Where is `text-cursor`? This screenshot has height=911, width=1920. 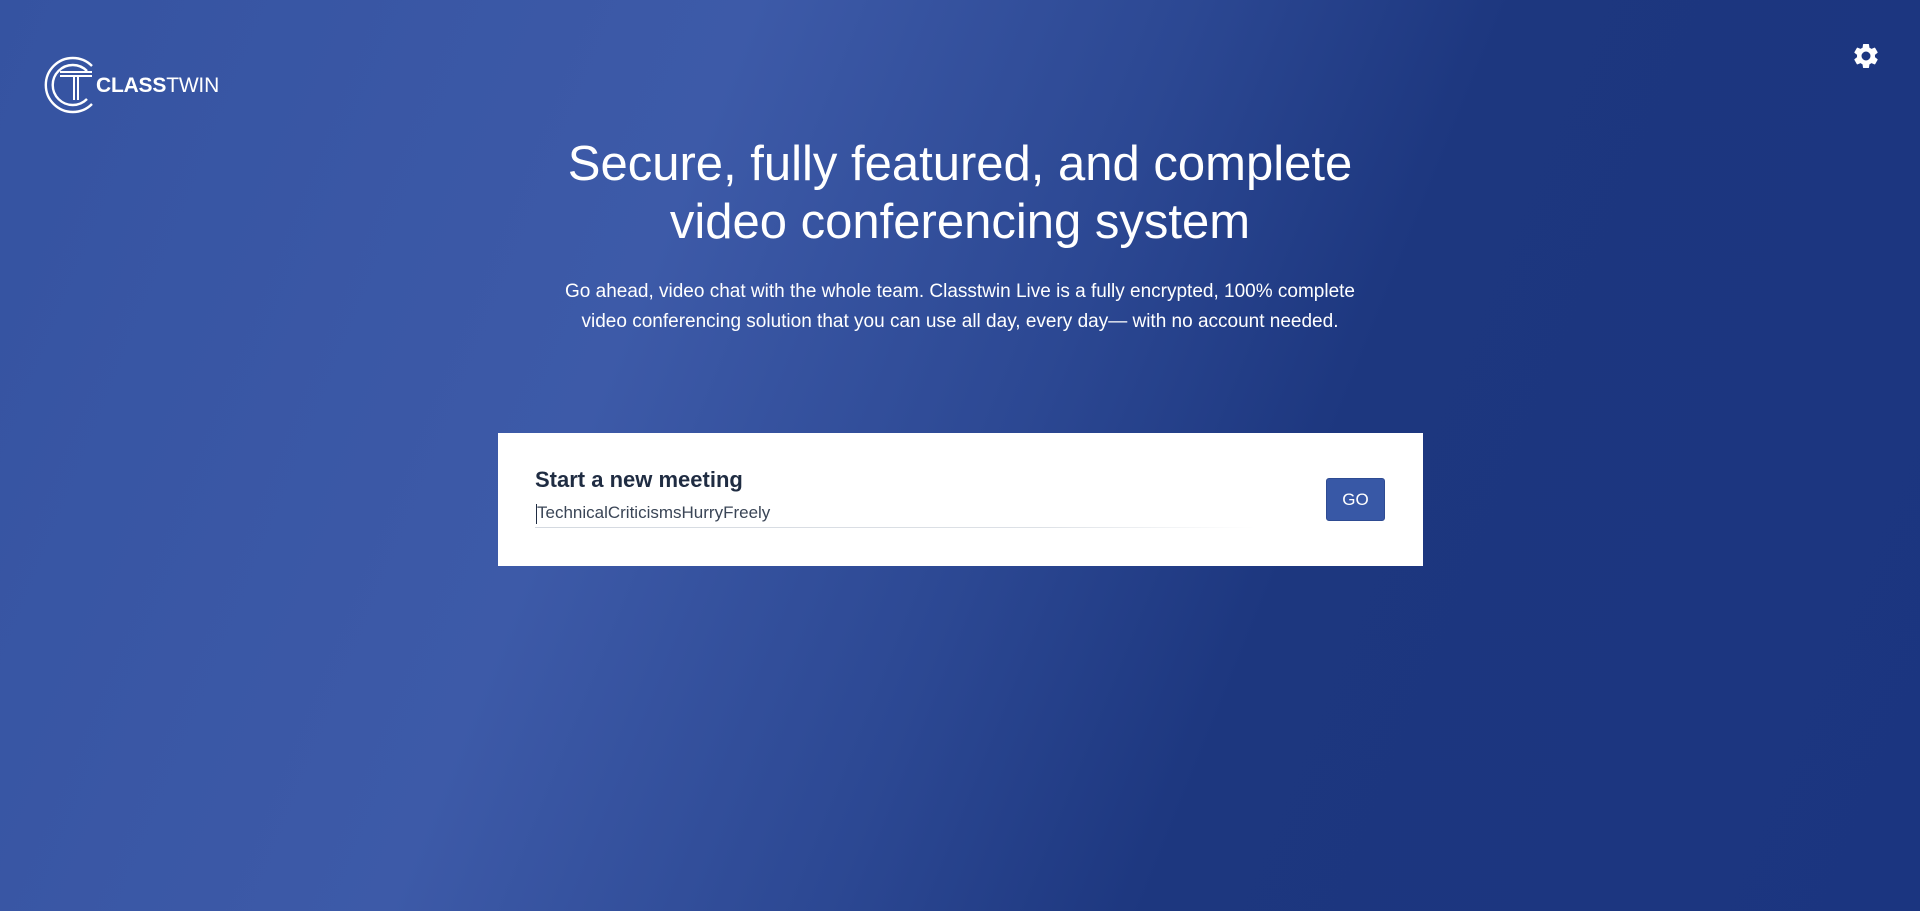 text-cursor is located at coordinates (536, 514).